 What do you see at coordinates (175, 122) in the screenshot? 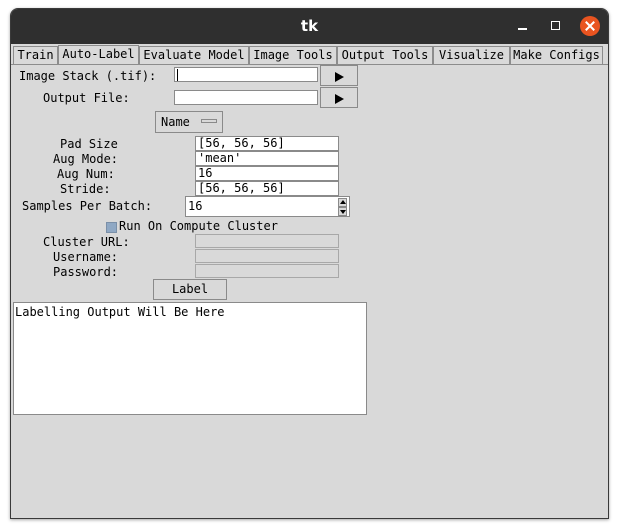
I see `name-menu-label: Name` at bounding box center [175, 122].